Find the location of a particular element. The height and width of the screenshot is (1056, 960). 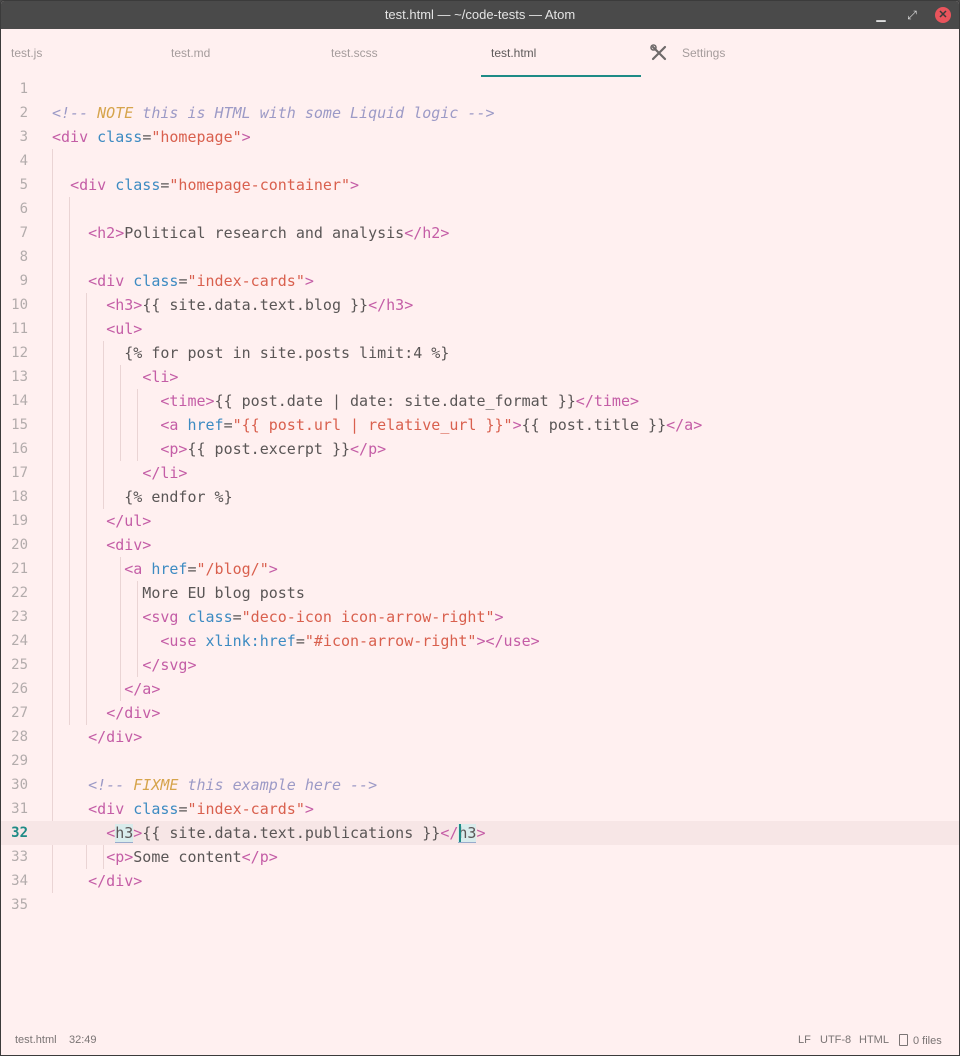

line-number: 30 is located at coordinates (14, 785).